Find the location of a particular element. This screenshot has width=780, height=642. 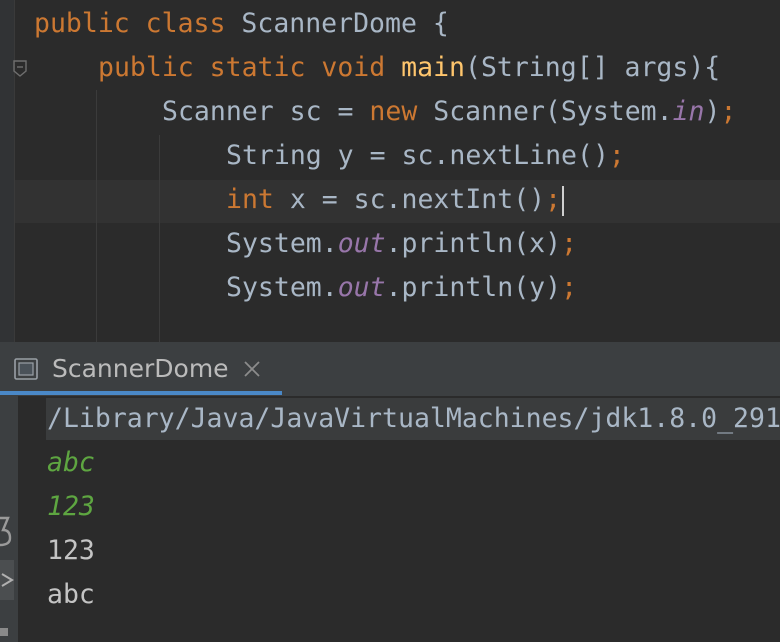

console-output-line: abc is located at coordinates (71, 594).